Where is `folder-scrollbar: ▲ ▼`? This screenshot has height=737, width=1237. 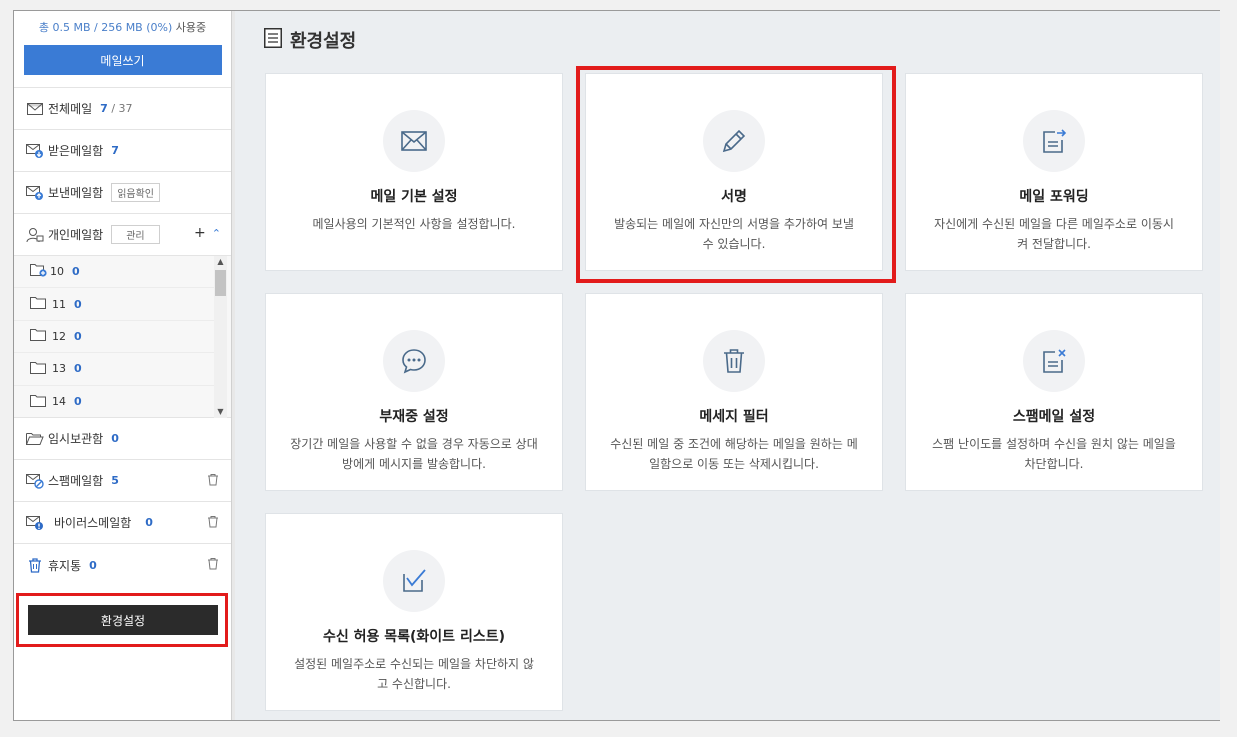
folder-scrollbar: ▲ ▼ is located at coordinates (220, 337).